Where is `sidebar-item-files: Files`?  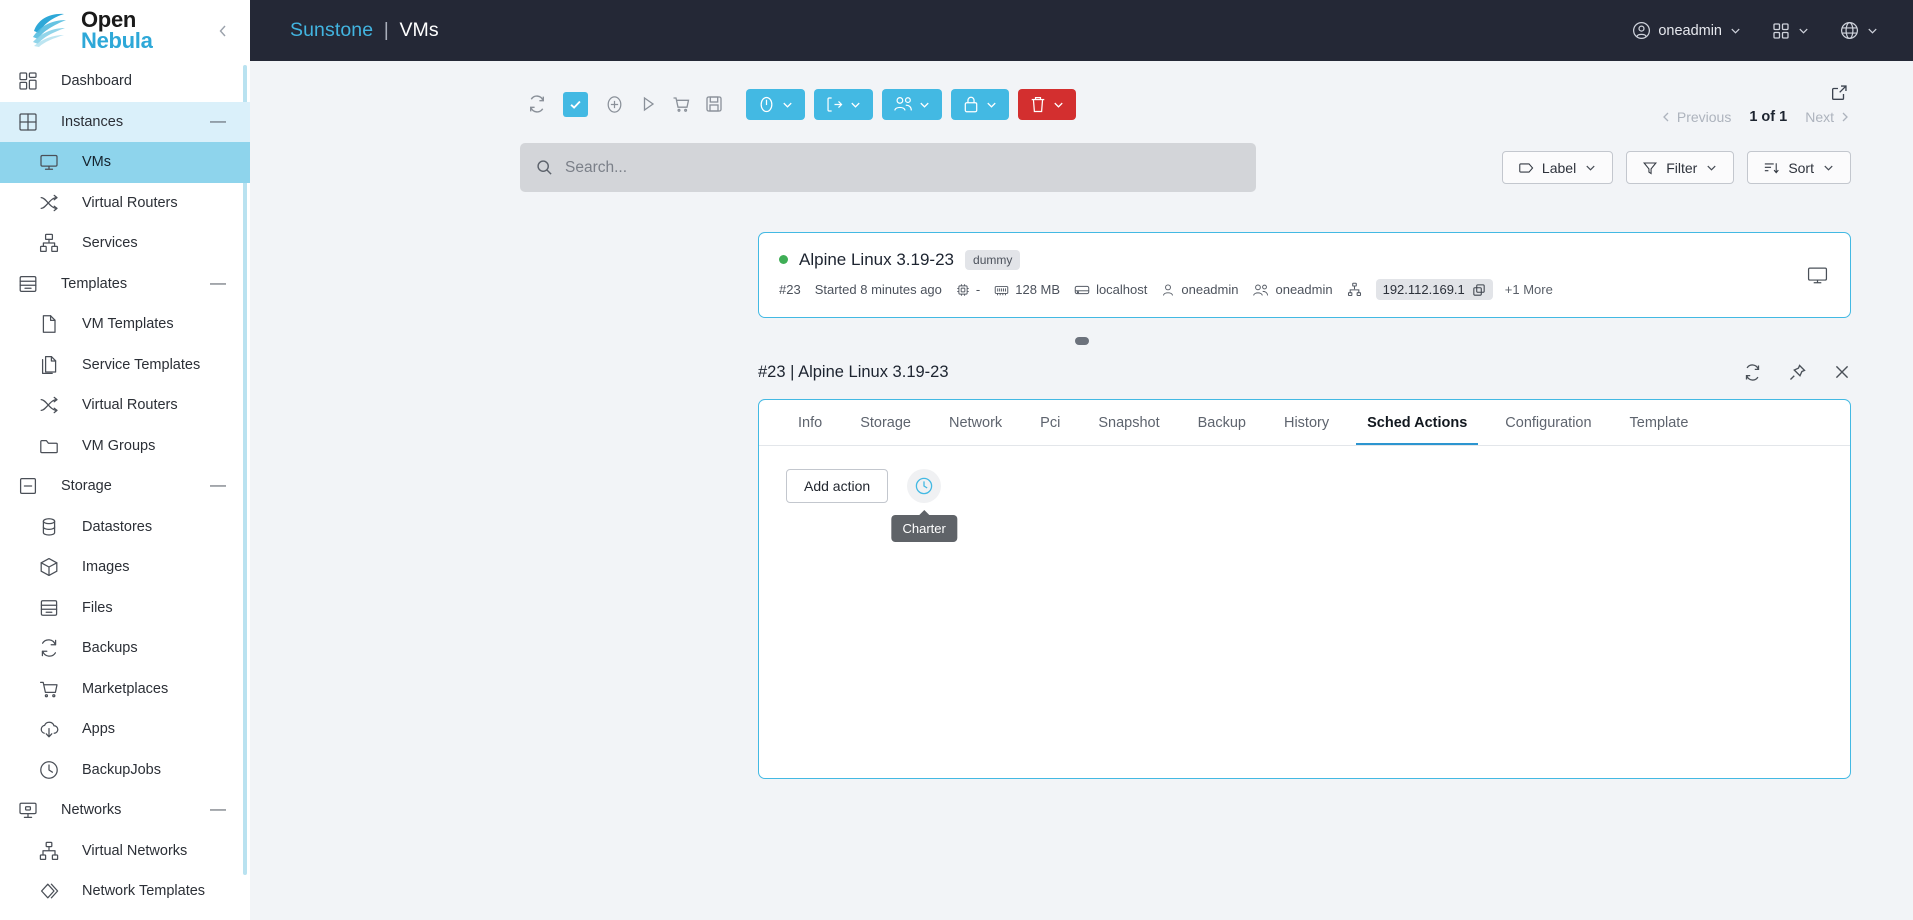
sidebar-item-files: Files is located at coordinates (125, 608).